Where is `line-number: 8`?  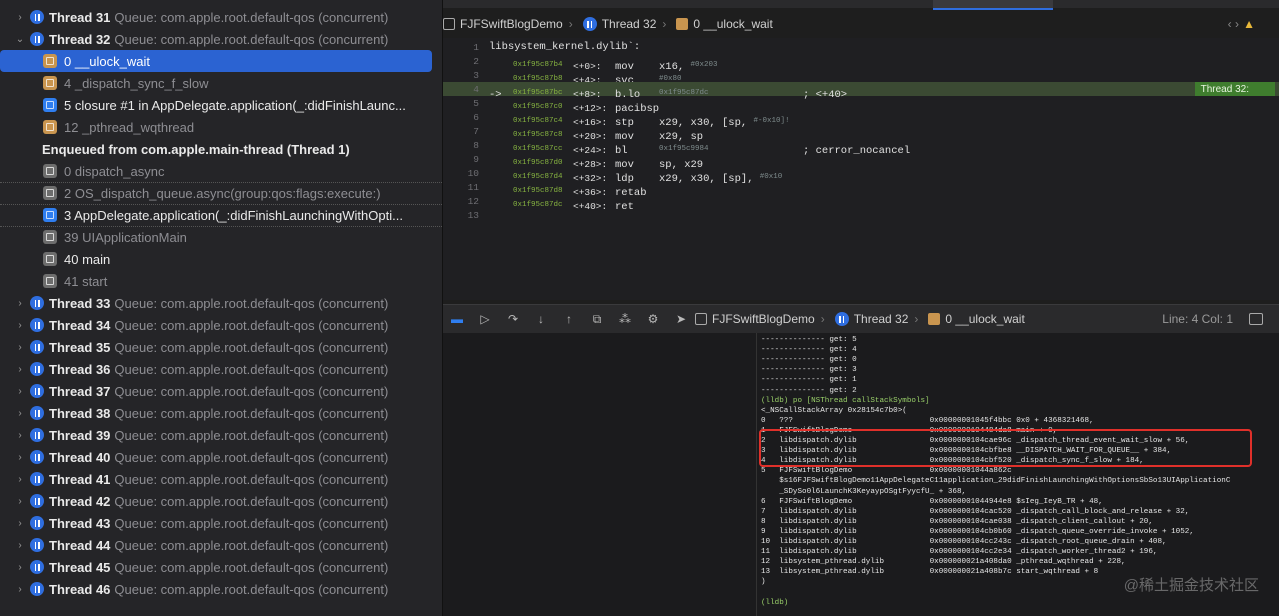
line-number: 8 is located at coordinates (476, 145).